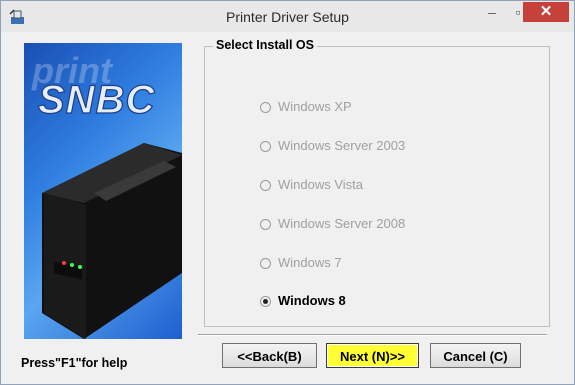  Describe the element at coordinates (321, 184) in the screenshot. I see `option-label: Windows Vista` at that location.